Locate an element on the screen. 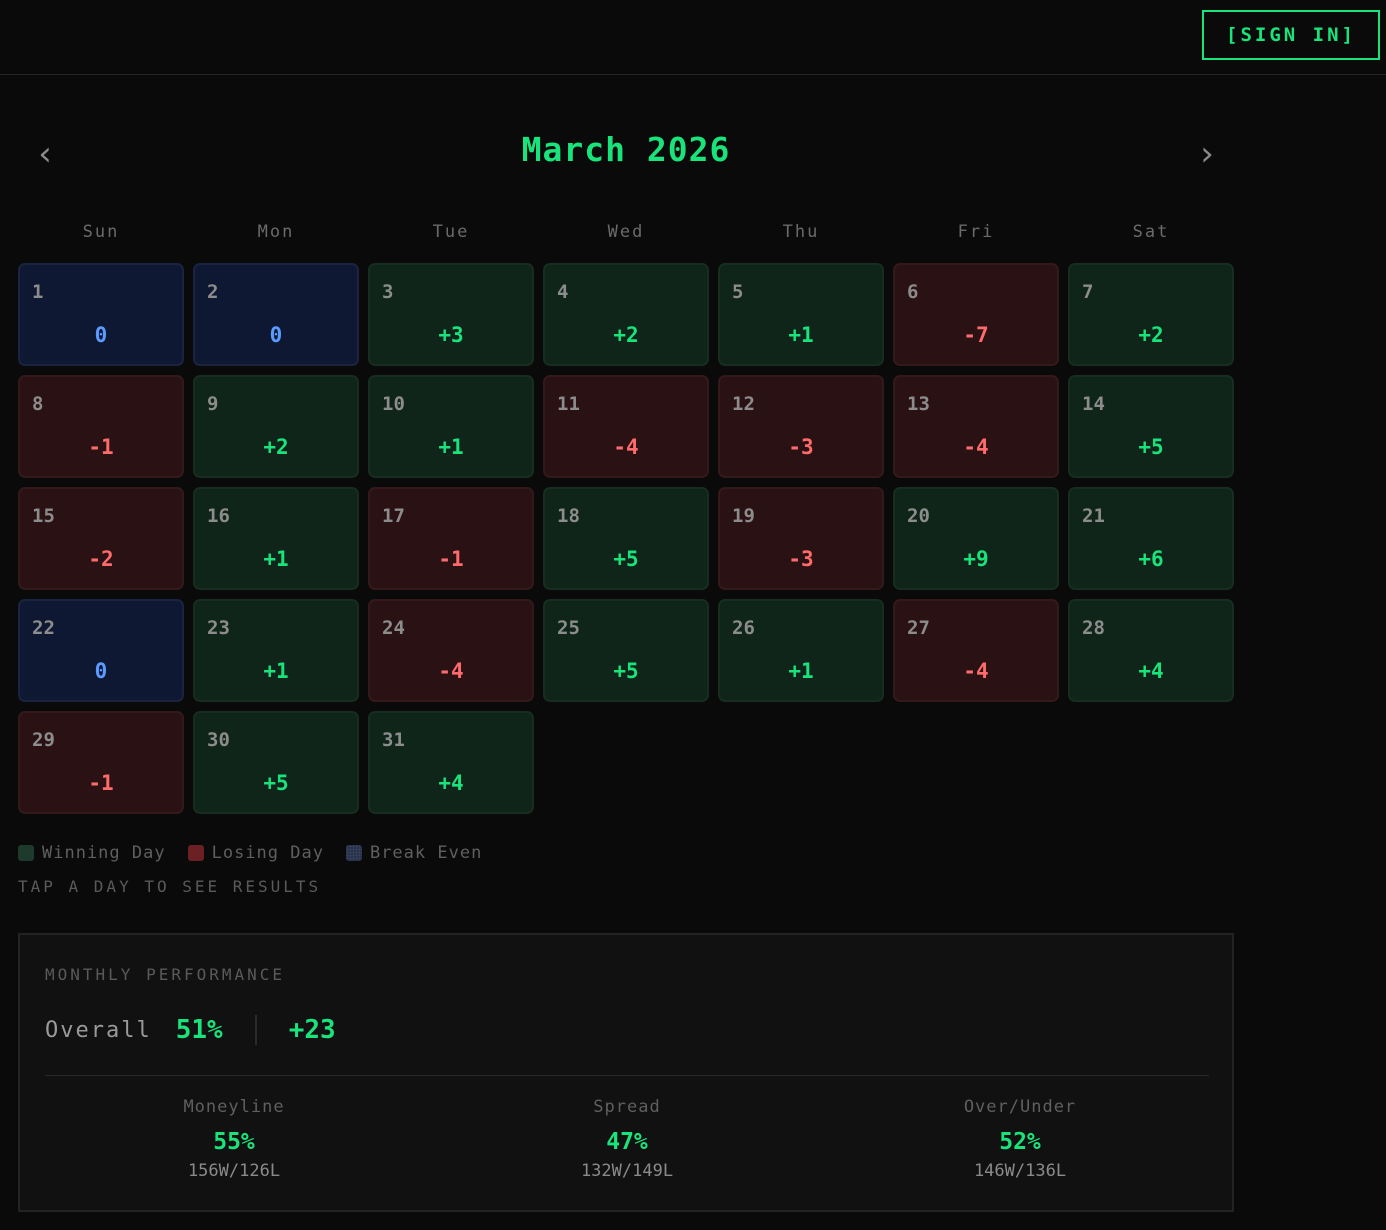 The width and height of the screenshot is (1386, 1230). day-number: 11 is located at coordinates (568, 404).